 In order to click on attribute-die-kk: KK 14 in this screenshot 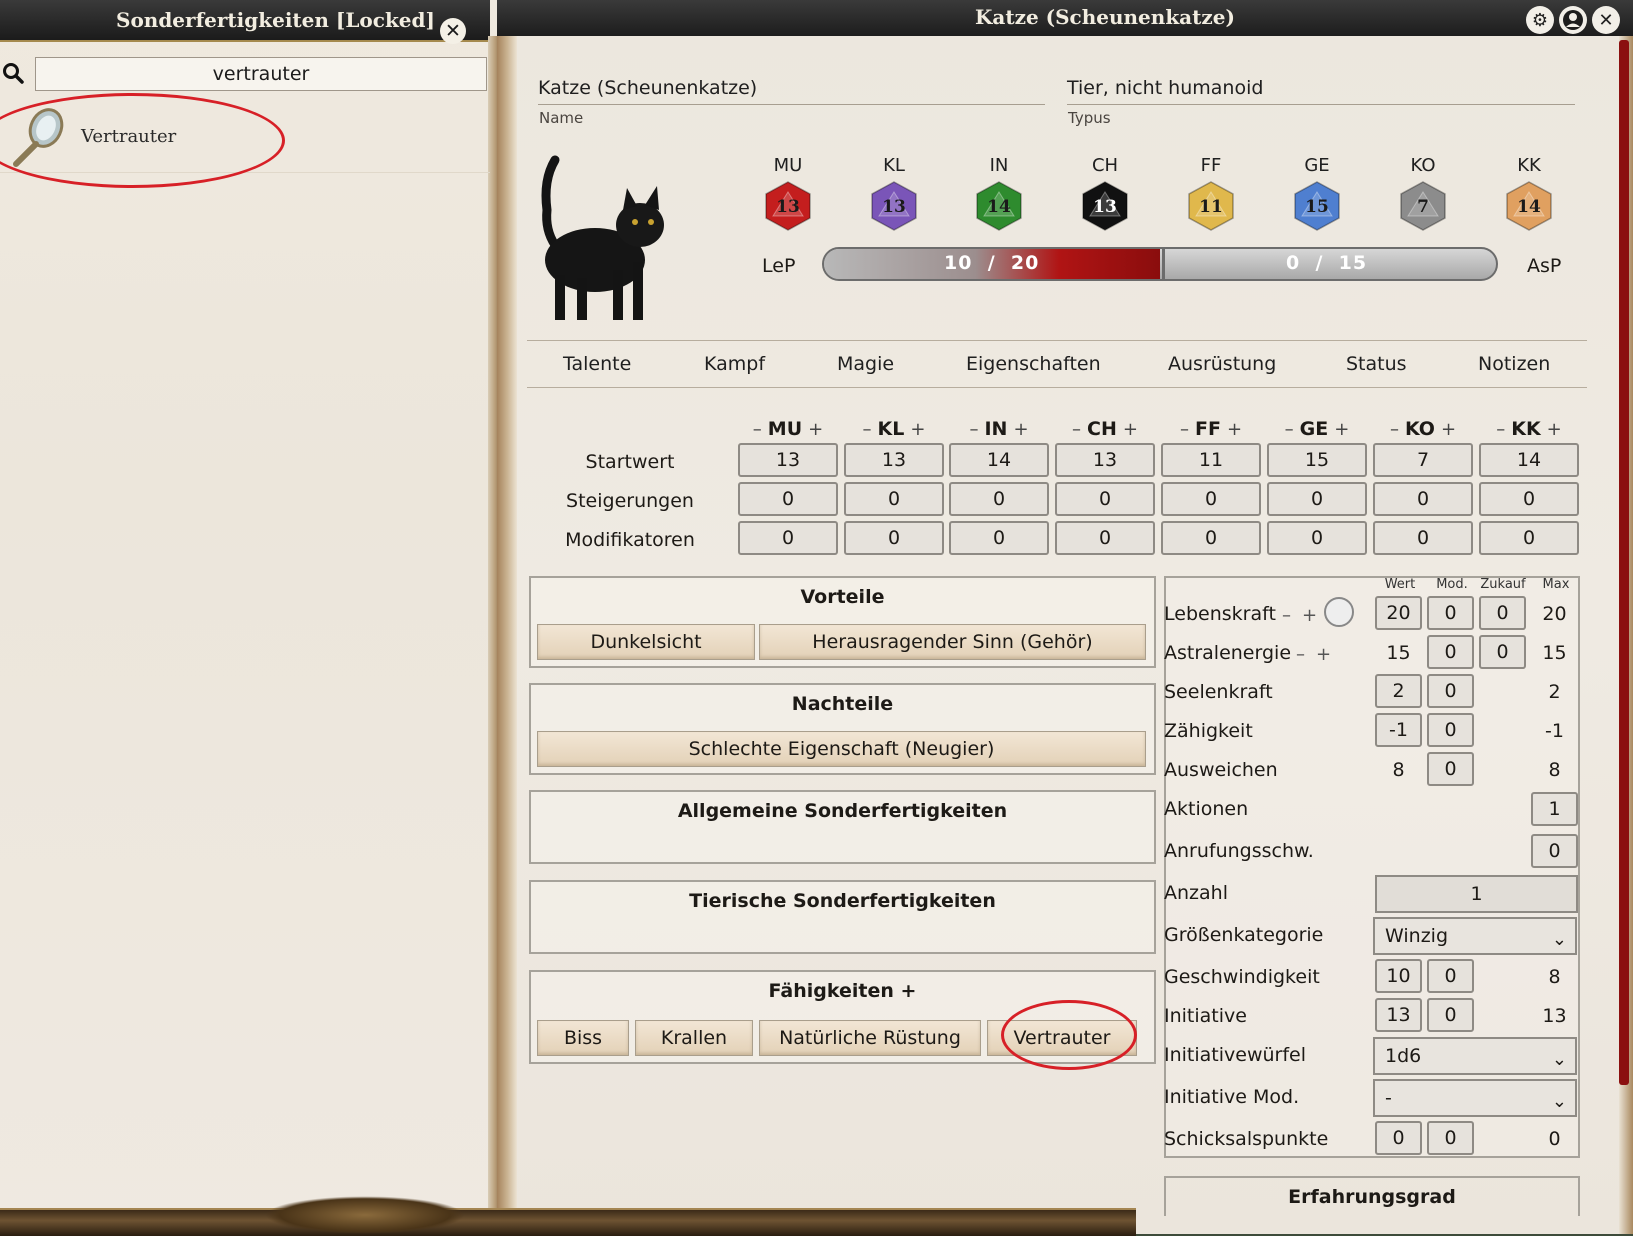, I will do `click(1529, 193)`.